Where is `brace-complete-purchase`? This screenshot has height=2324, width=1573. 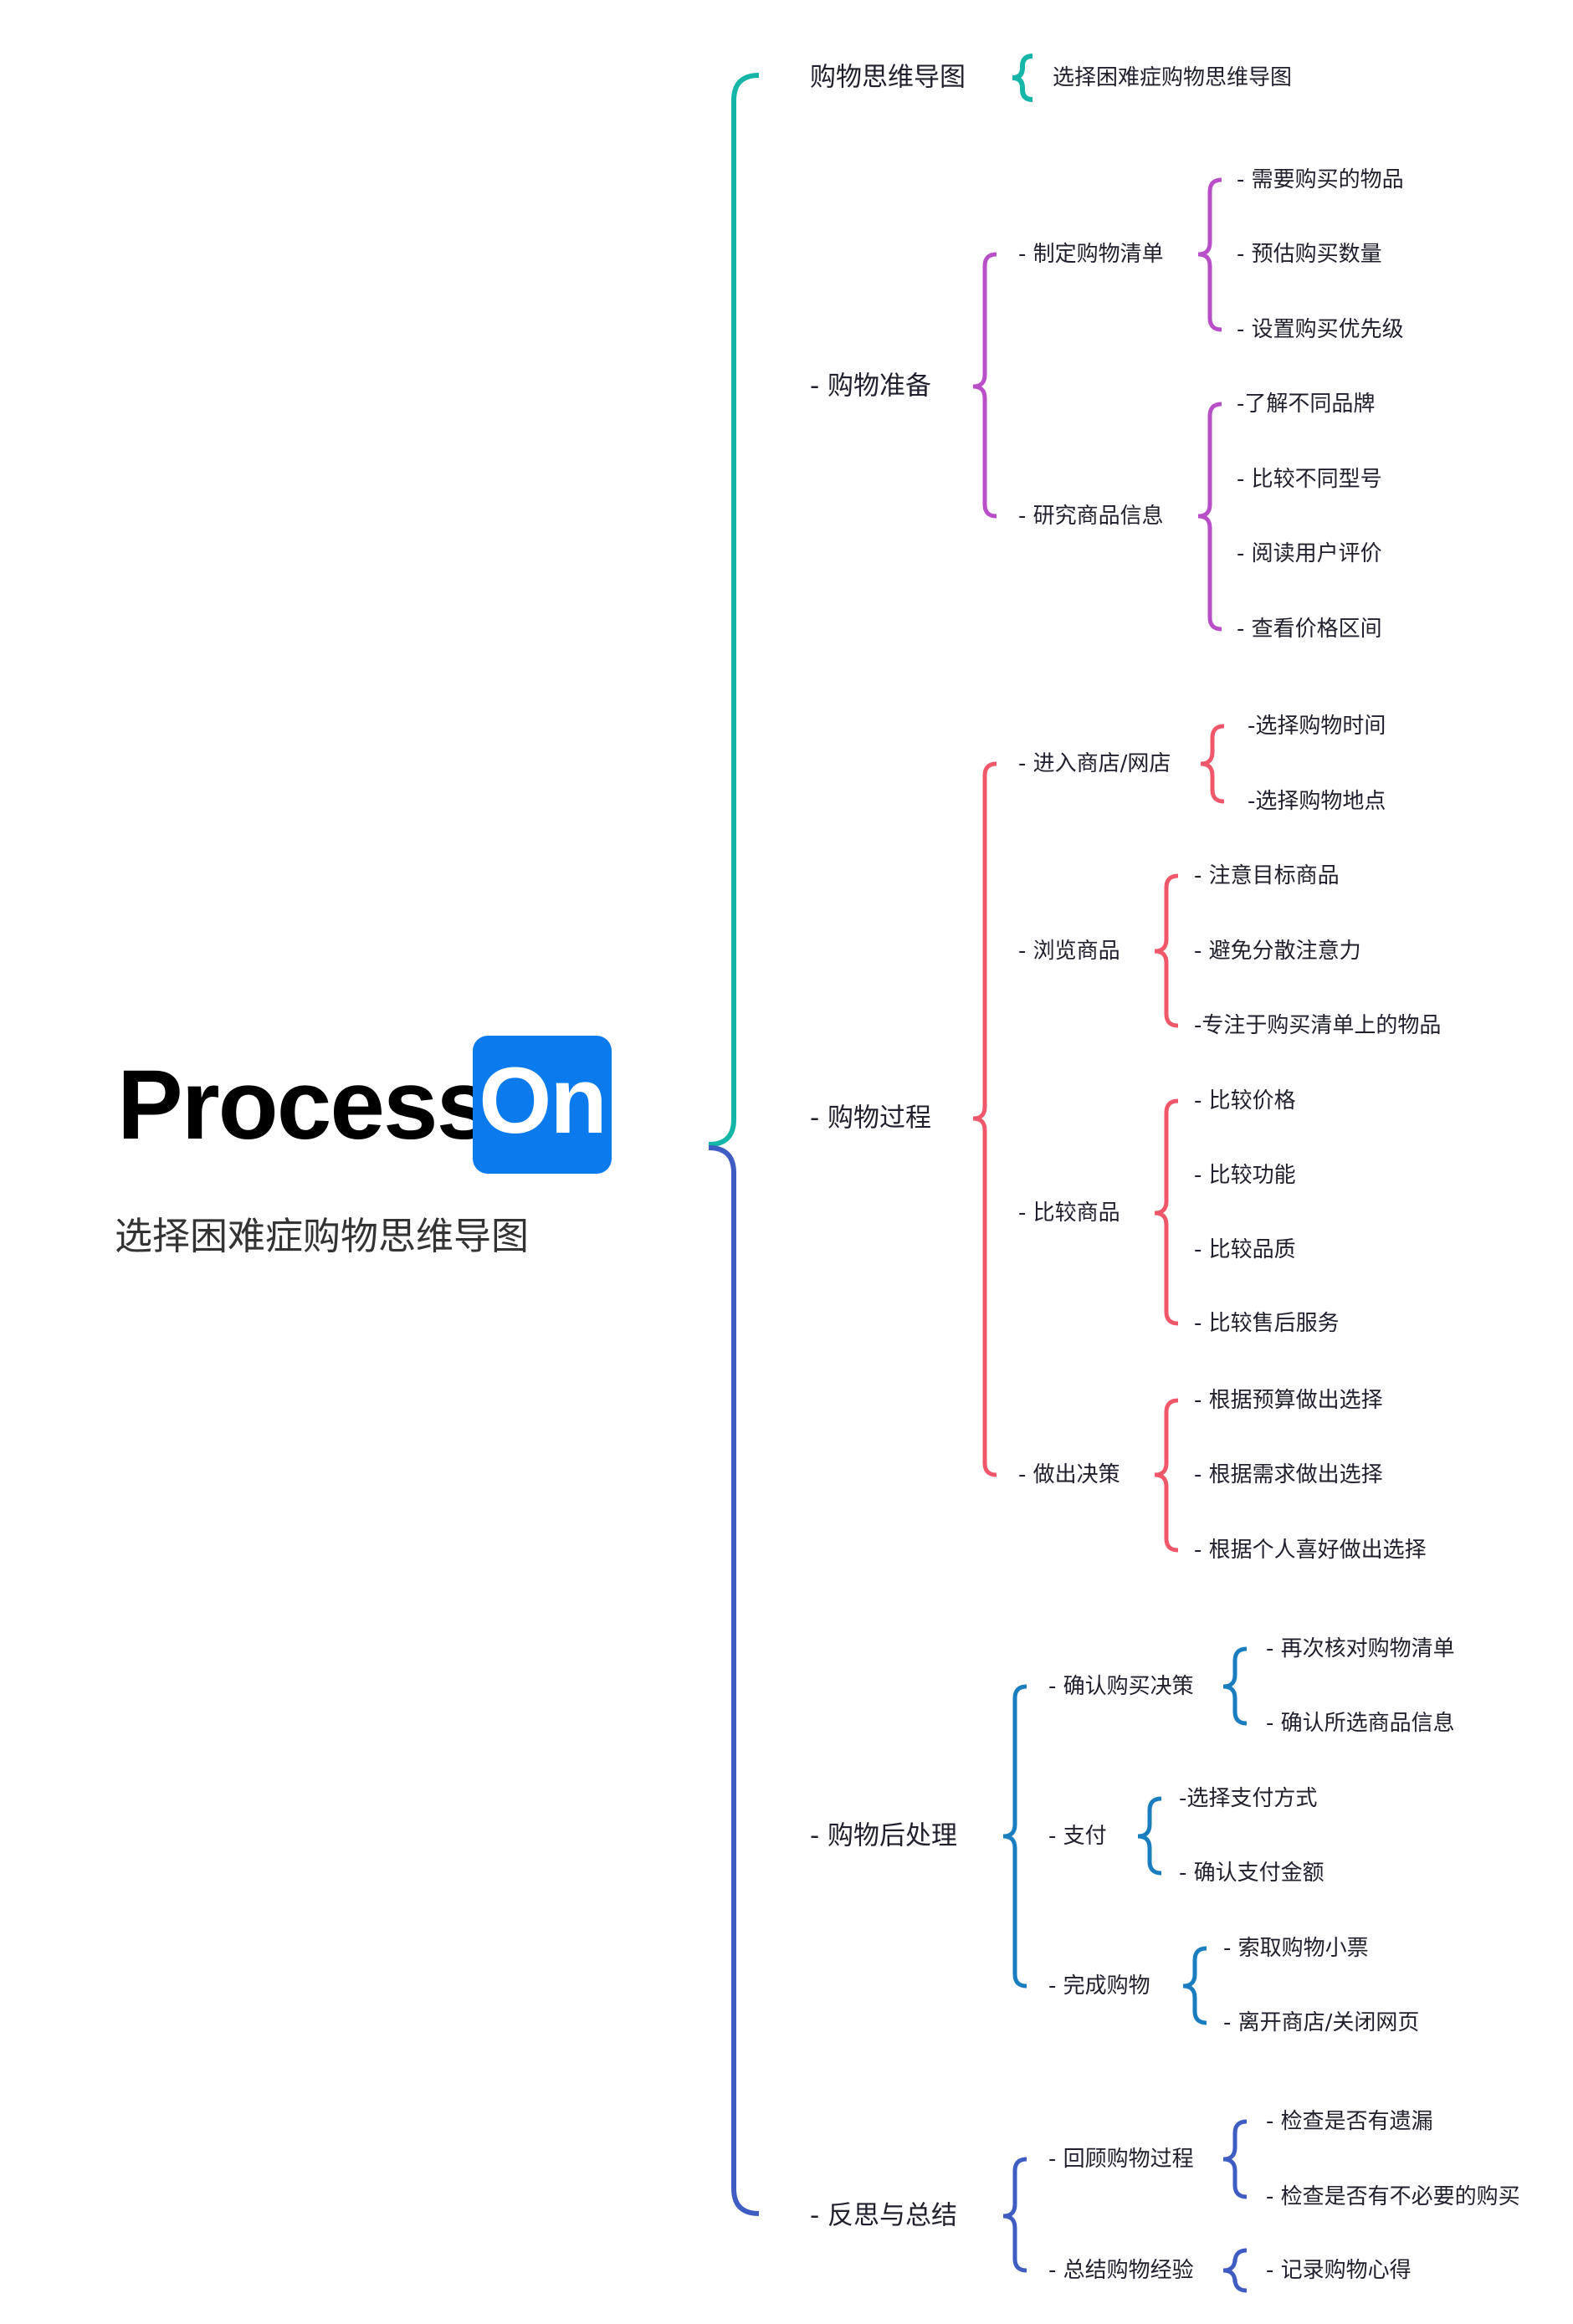
brace-complete-purchase is located at coordinates (1194, 1985).